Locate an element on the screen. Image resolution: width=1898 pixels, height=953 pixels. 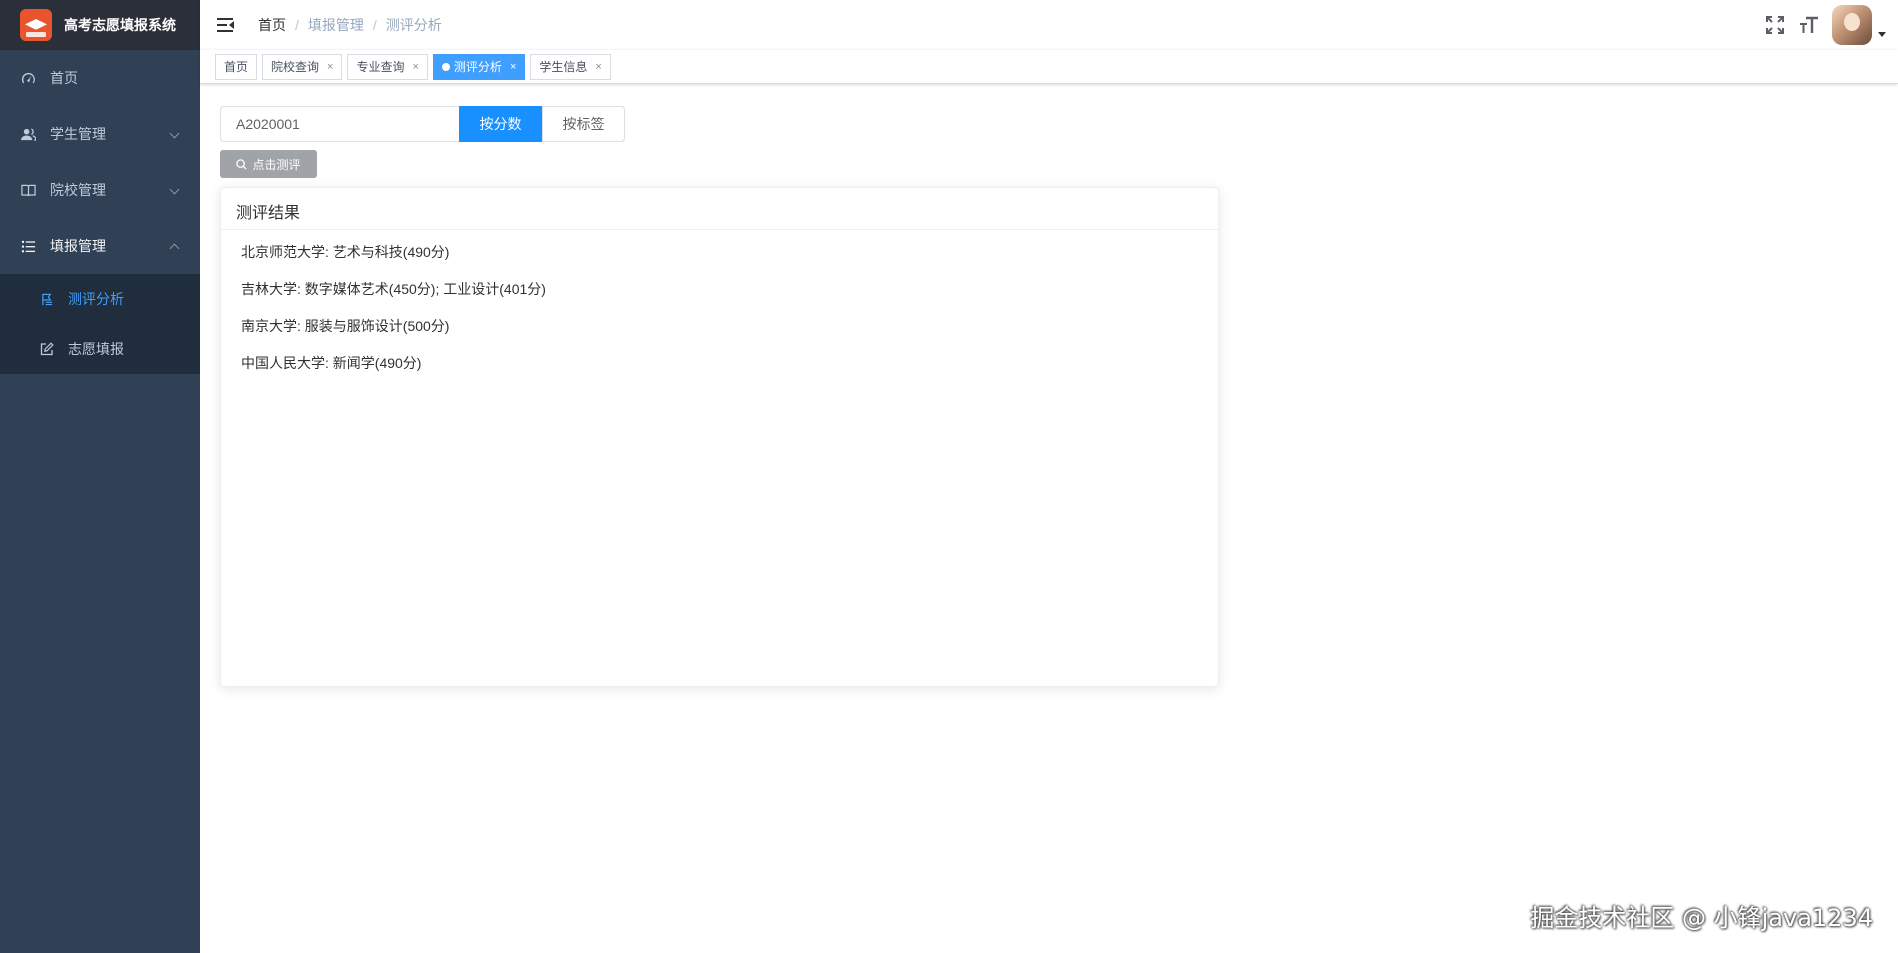
watermark: 掘金技术社区 @ 小锋java1234 is located at coordinates (1701, 918).